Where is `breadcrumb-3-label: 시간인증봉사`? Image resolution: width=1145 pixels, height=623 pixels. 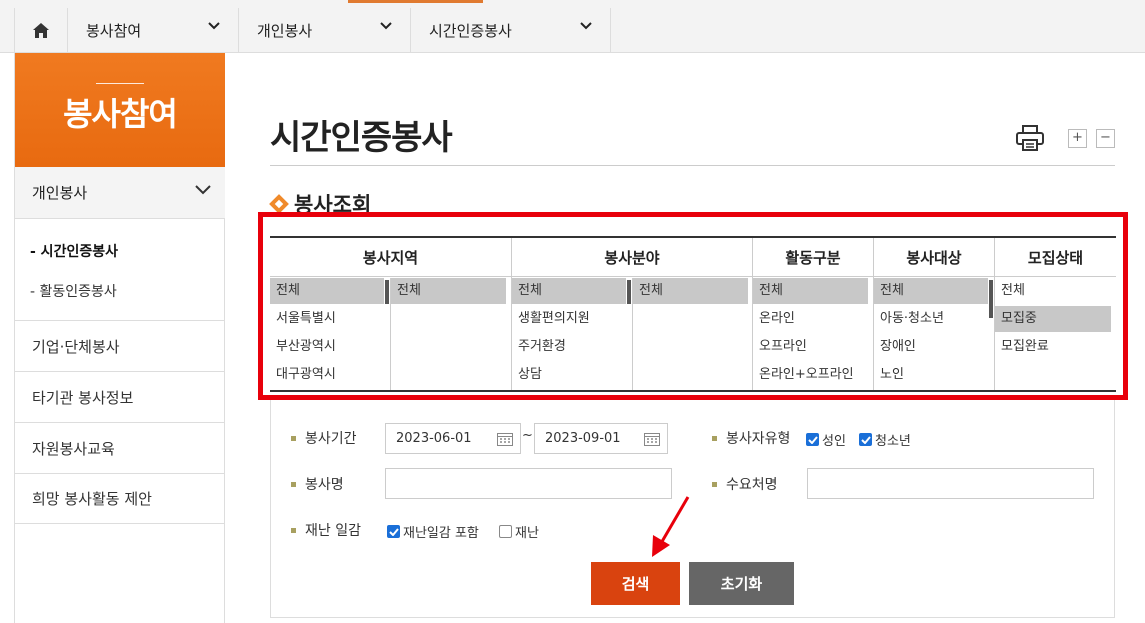
breadcrumb-3-label: 시간인증봉사 is located at coordinates (470, 30).